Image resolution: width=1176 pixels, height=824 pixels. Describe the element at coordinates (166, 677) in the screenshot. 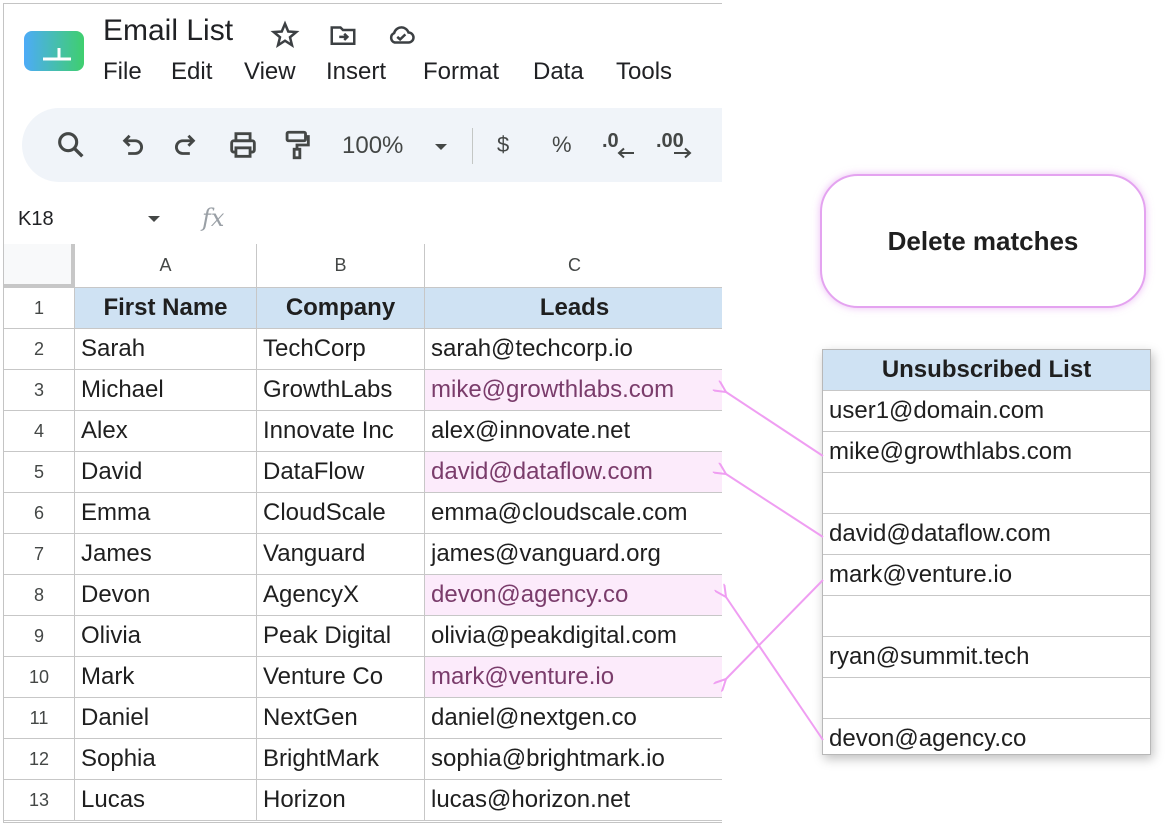

I see `first-name-cell: Mark` at that location.